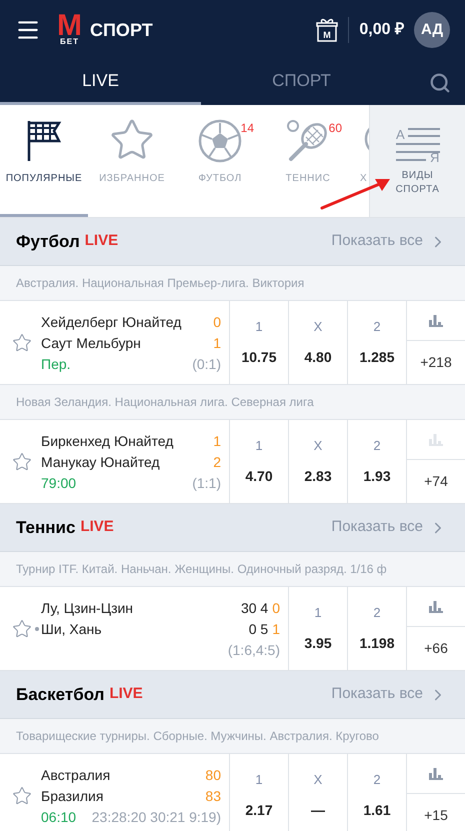  I want to click on half-score: (1:6,4:5), so click(254, 650).